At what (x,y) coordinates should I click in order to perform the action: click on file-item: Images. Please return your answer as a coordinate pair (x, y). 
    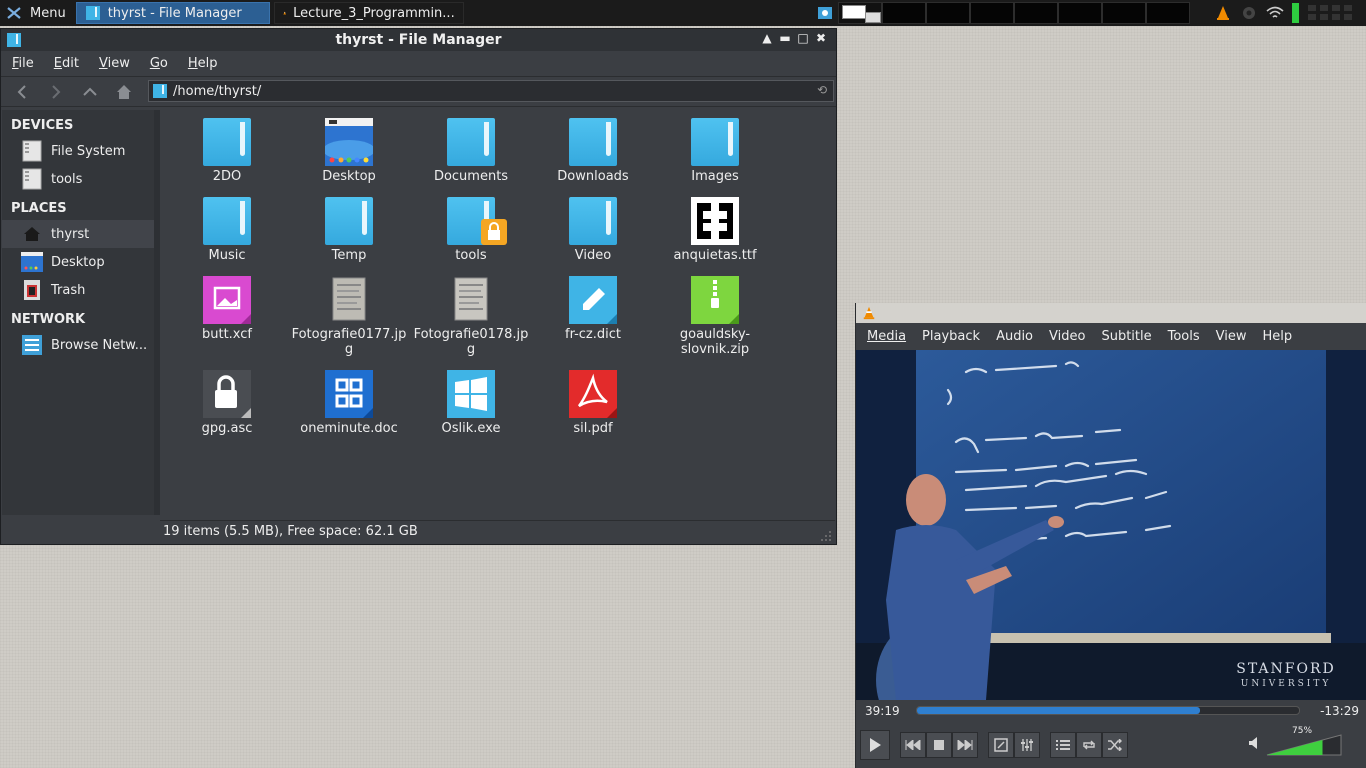
    Looking at the image, I should click on (715, 147).